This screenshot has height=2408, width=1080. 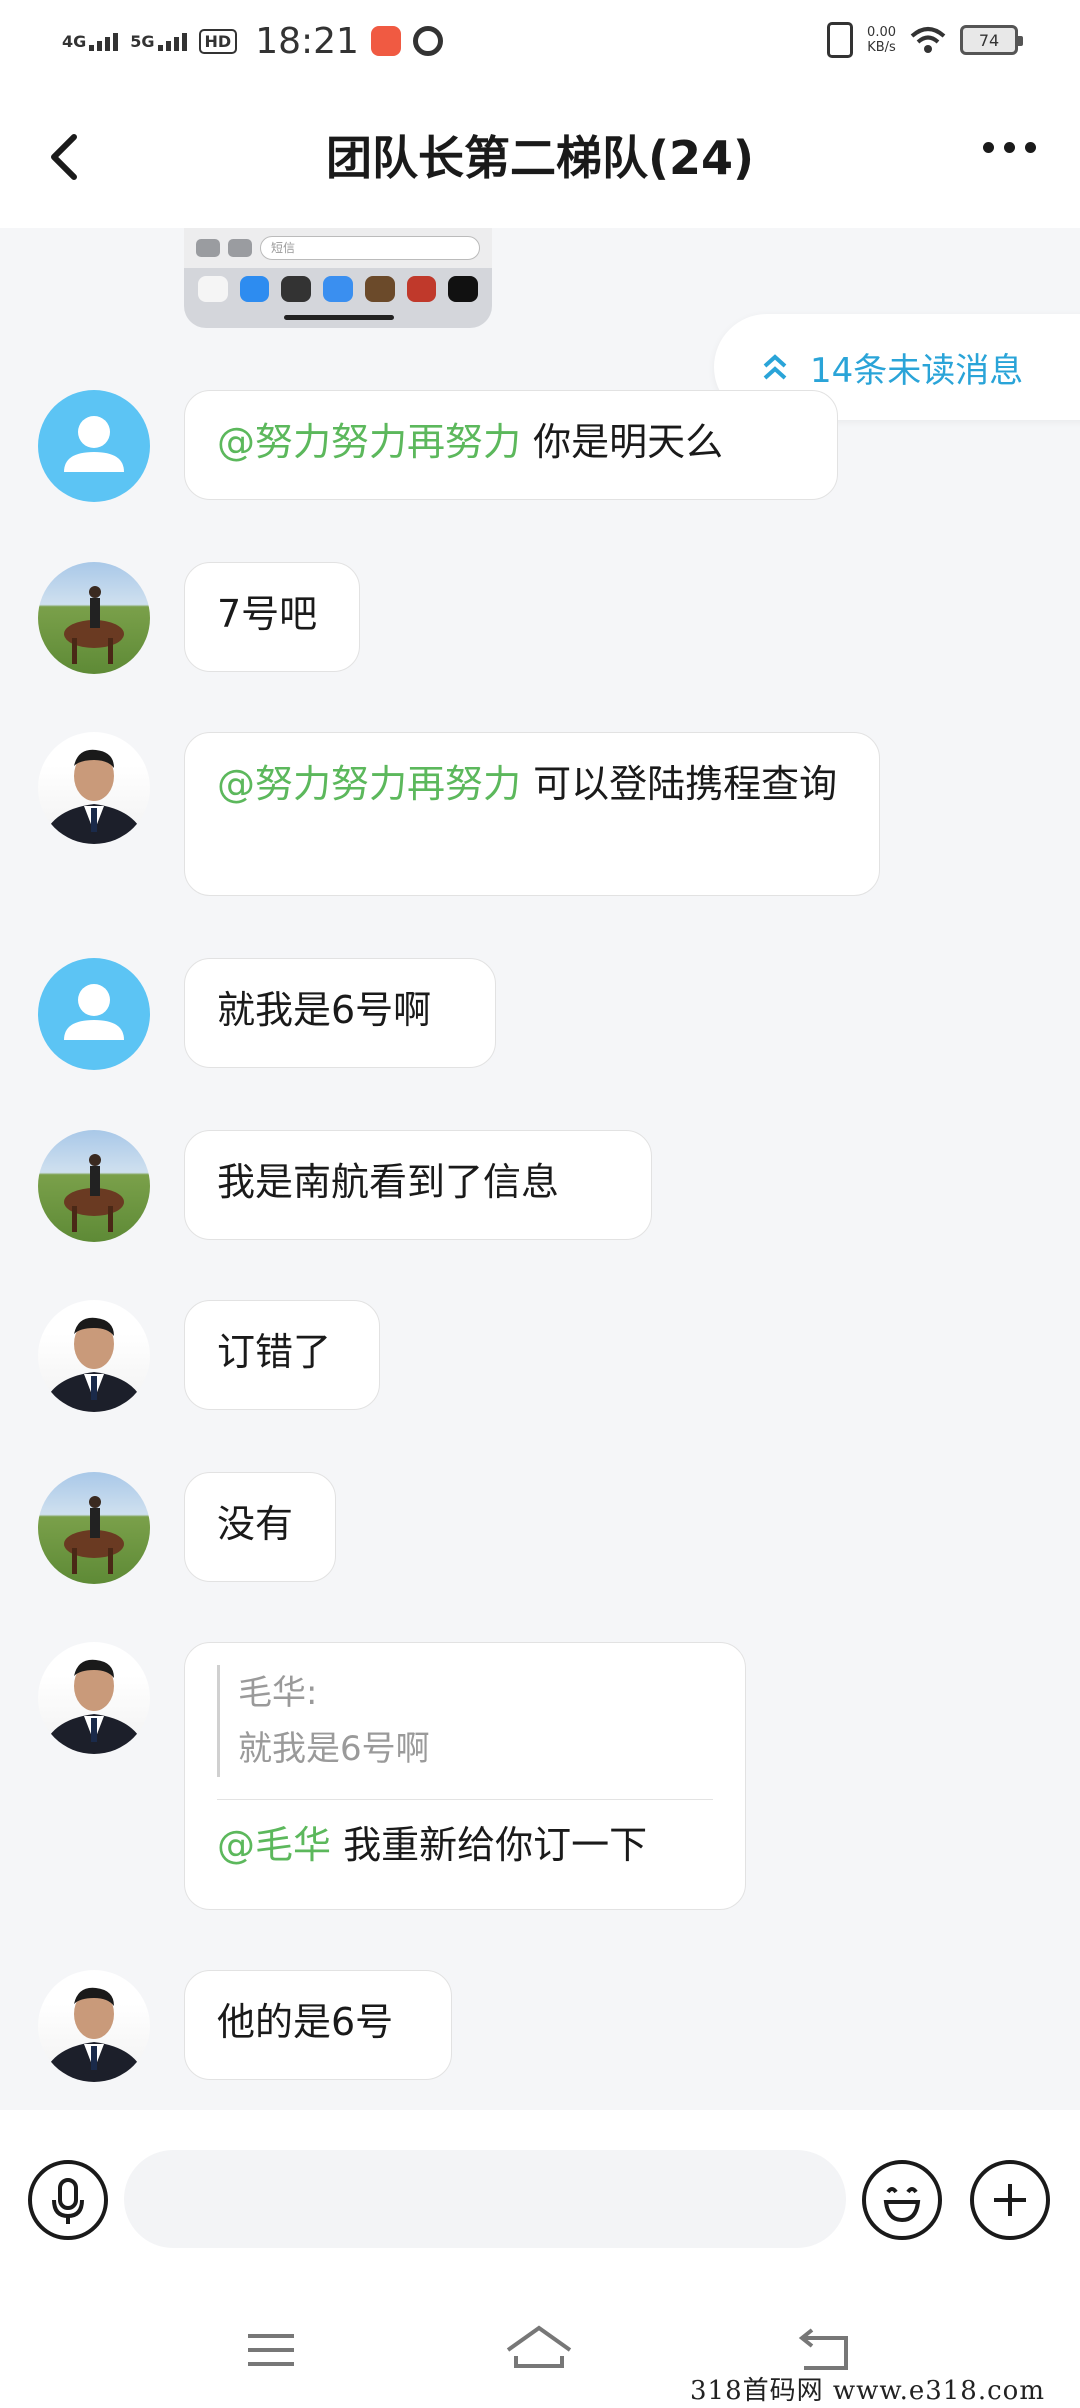 I want to click on message-bubble: 订错了, so click(x=282, y=1355).